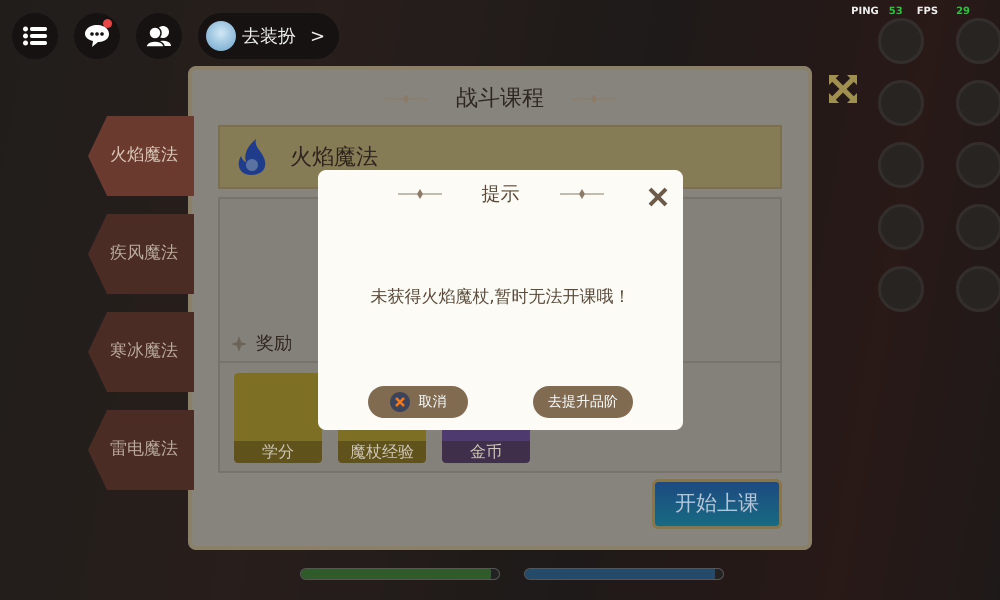  Describe the element at coordinates (843, 89) in the screenshot. I see `expand-icon` at that location.